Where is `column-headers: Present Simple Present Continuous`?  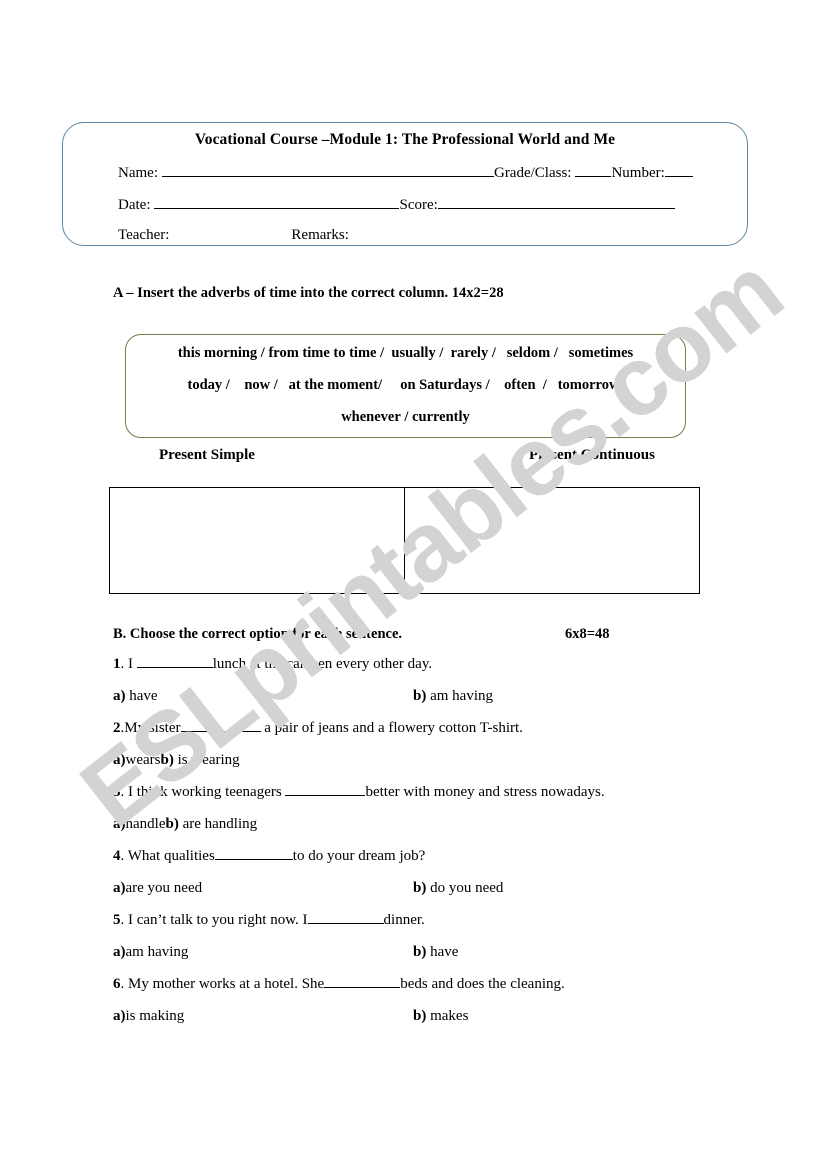 column-headers: Present Simple Present Continuous is located at coordinates (404, 458).